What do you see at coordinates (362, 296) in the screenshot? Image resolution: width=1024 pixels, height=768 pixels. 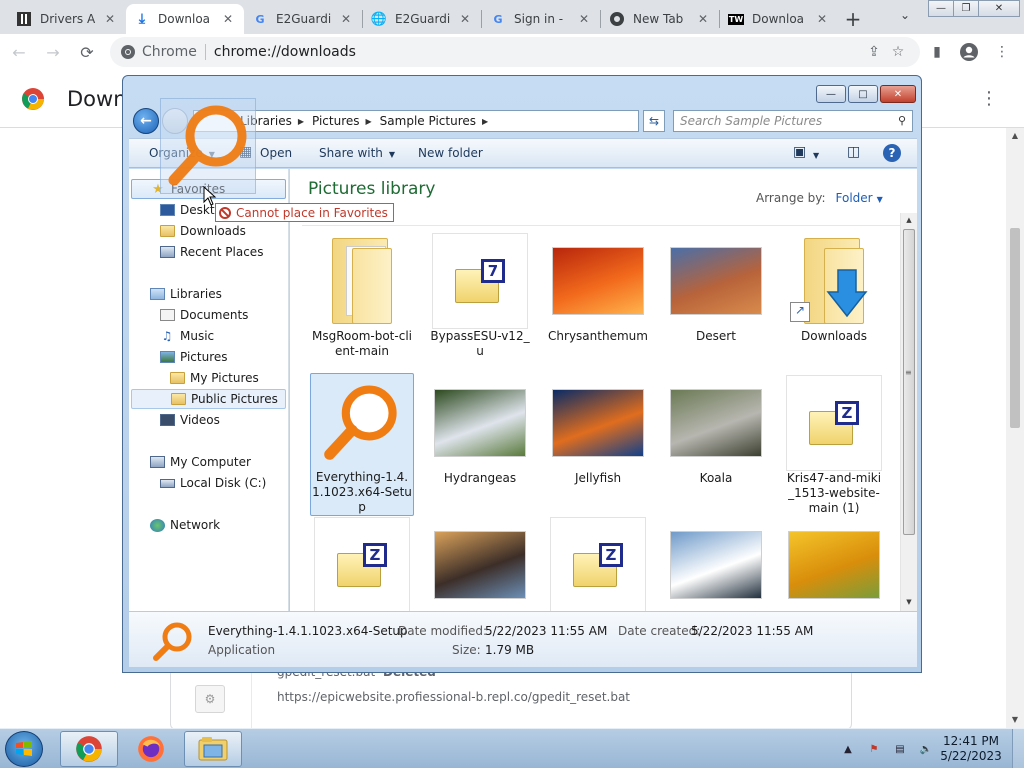 I see `file-tile: MsgRoom-bot-client-main` at bounding box center [362, 296].